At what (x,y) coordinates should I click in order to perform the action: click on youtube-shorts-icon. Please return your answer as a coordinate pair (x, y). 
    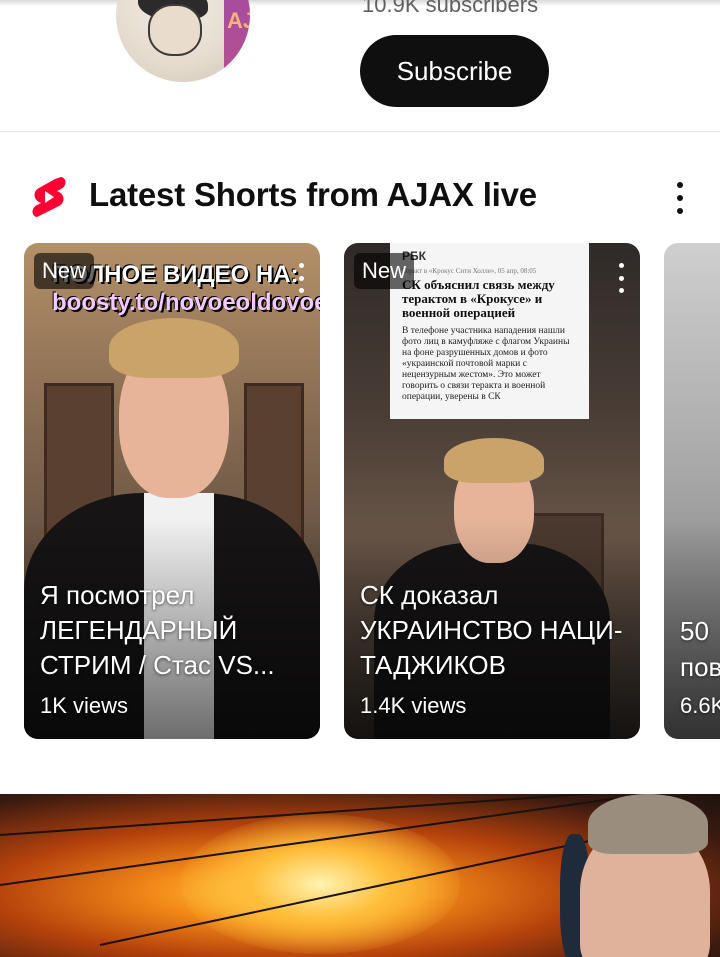
    Looking at the image, I should click on (49, 197).